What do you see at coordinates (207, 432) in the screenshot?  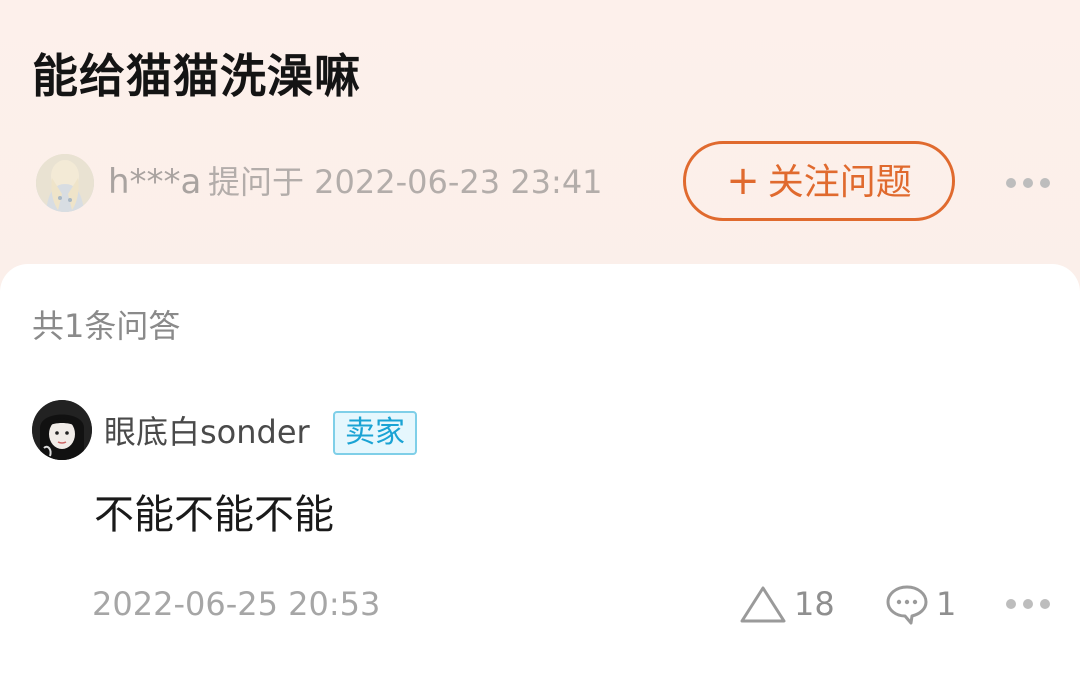 I see `answerer-name: 眼底白sonder` at bounding box center [207, 432].